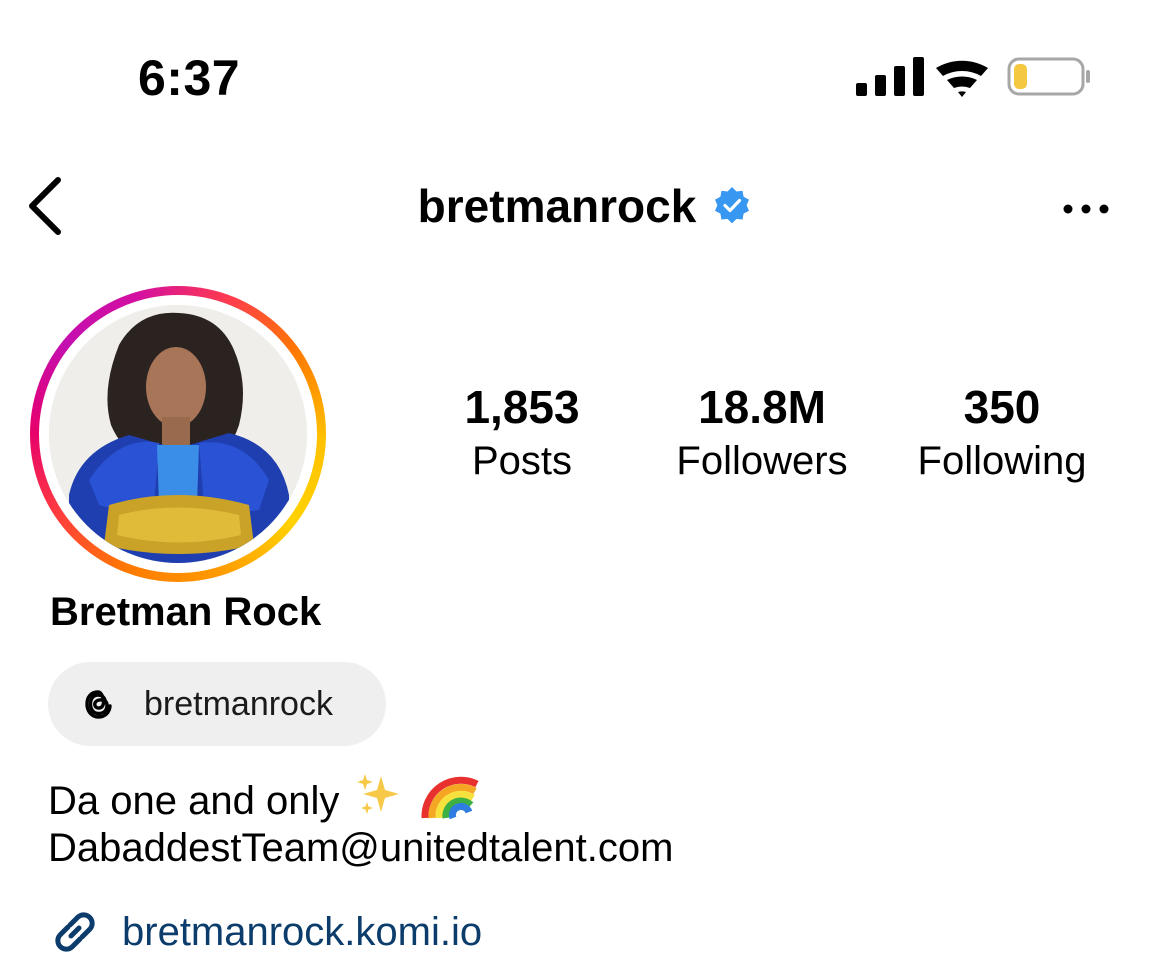 The image size is (1170, 970). What do you see at coordinates (522, 461) in the screenshot?
I see `stat-posts-label: Posts` at bounding box center [522, 461].